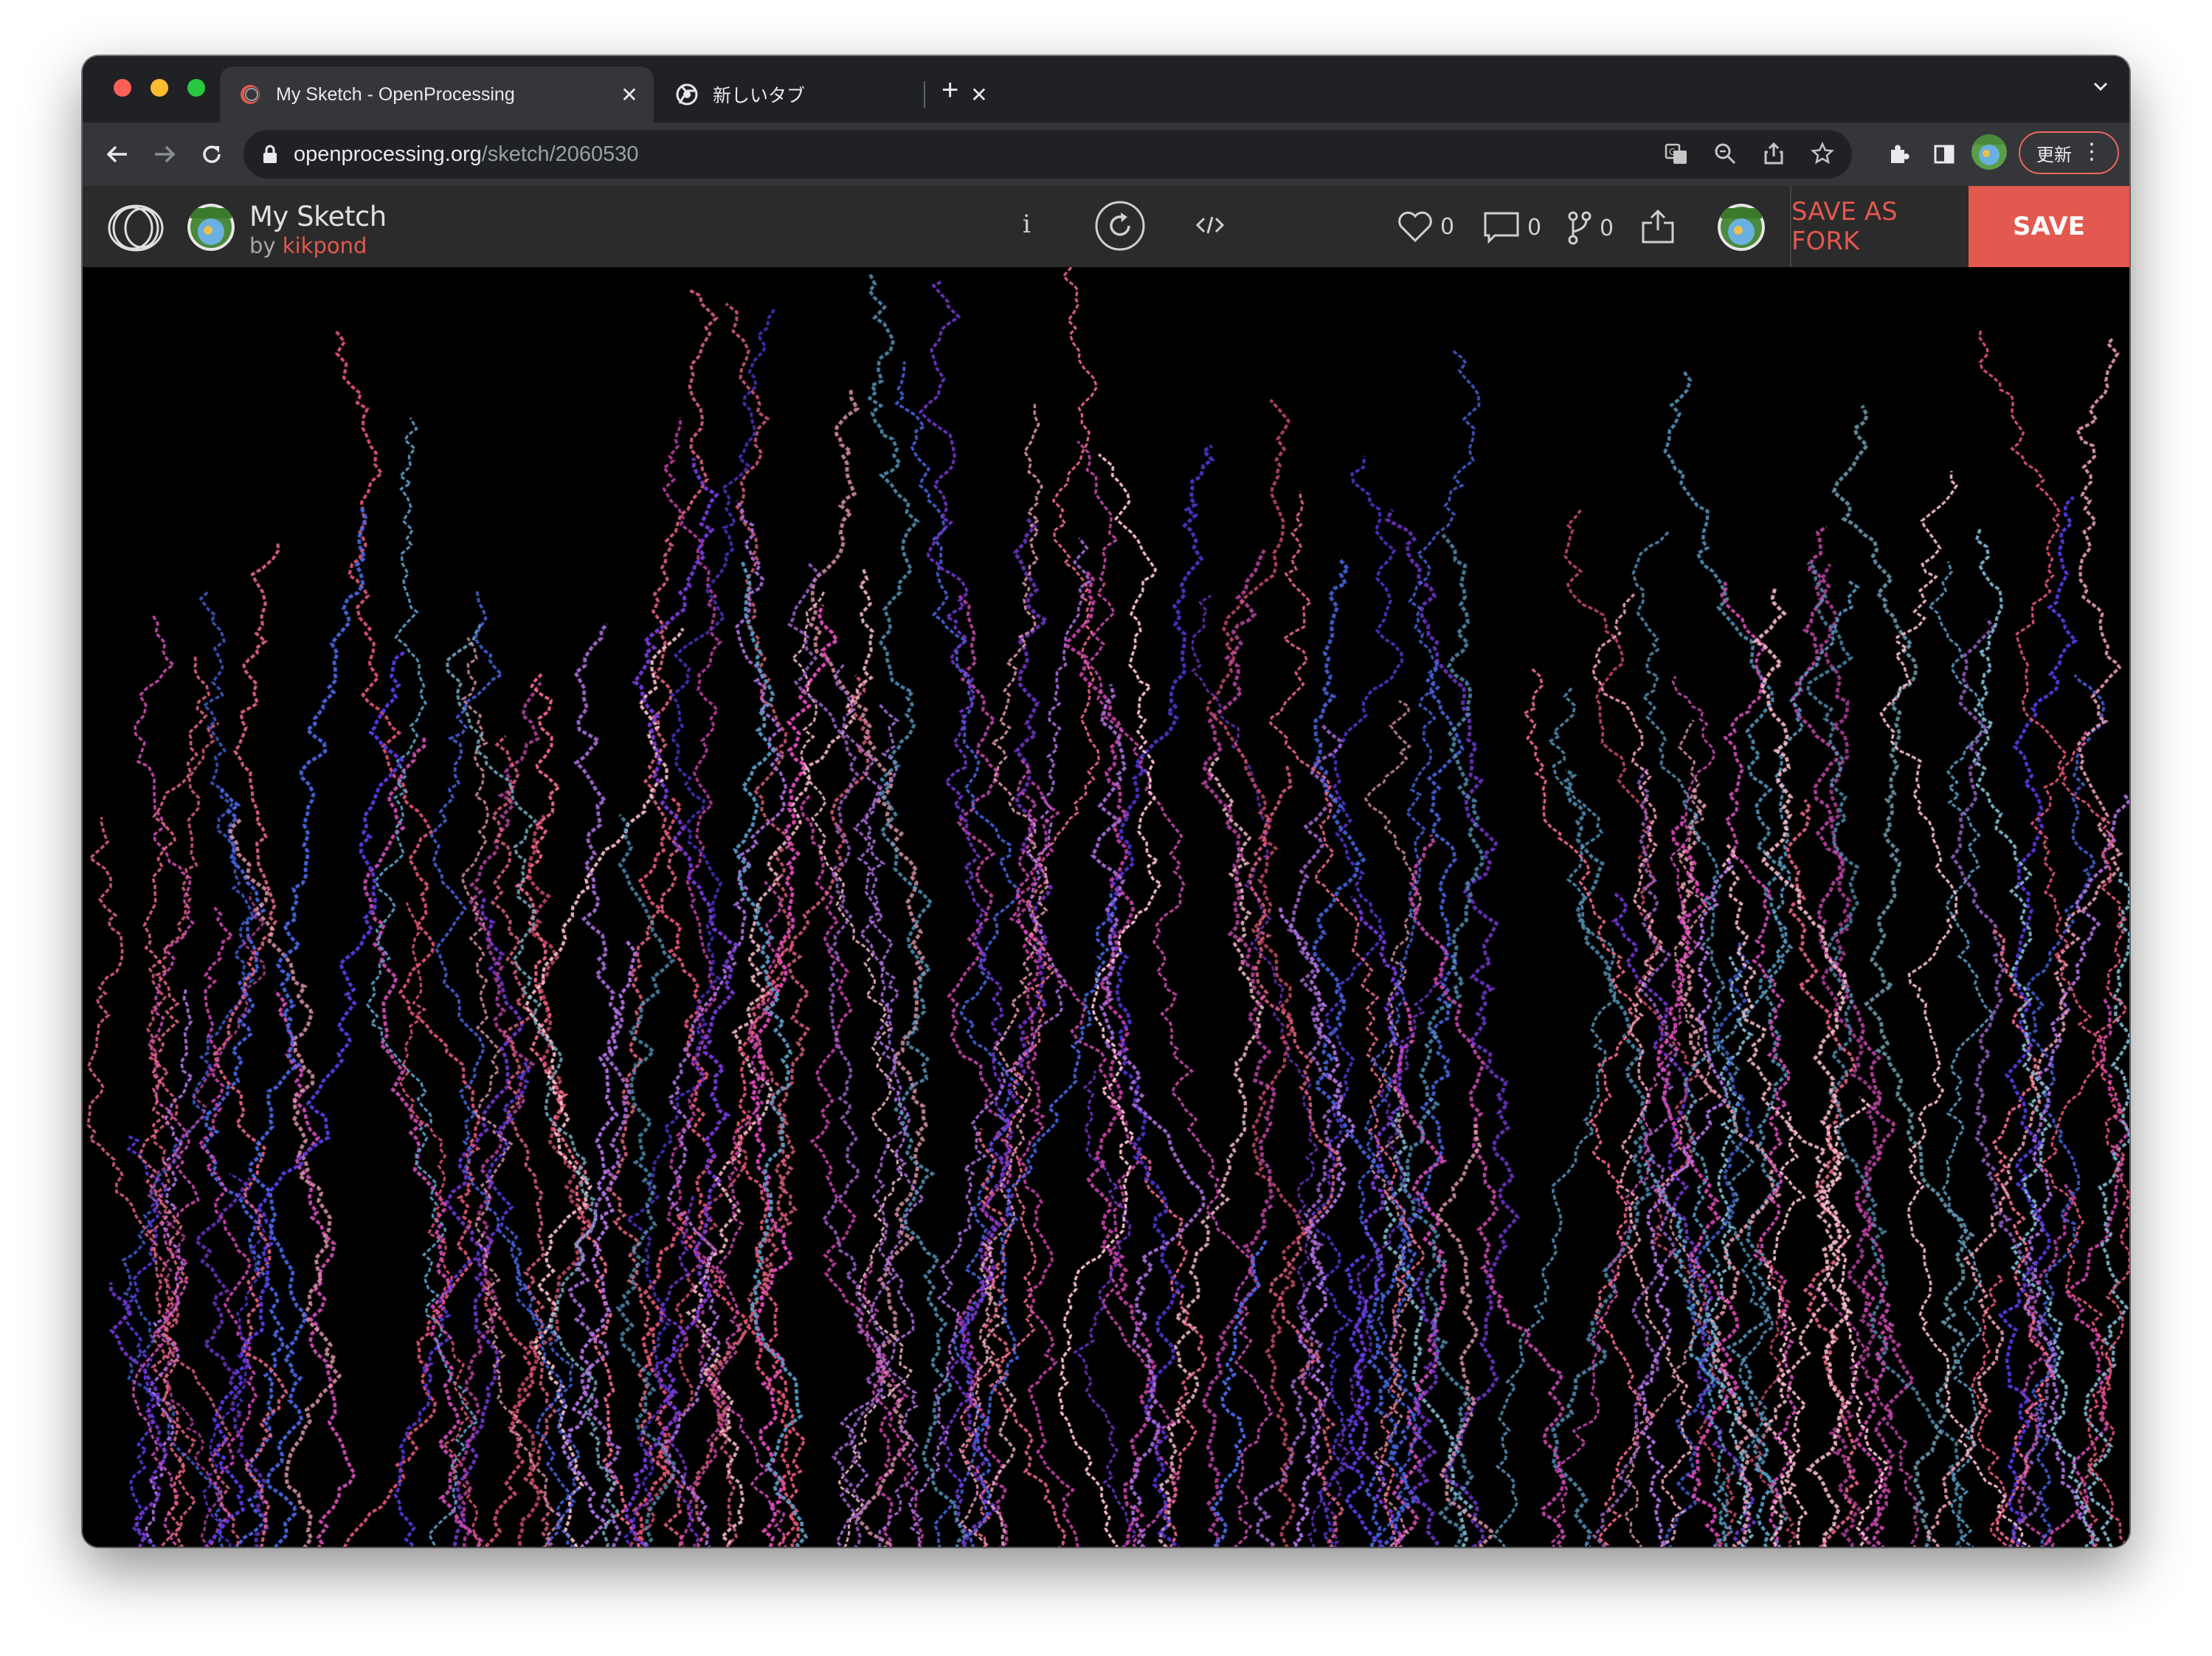 The height and width of the screenshot is (1656, 2212). I want to click on code-button, so click(1210, 225).